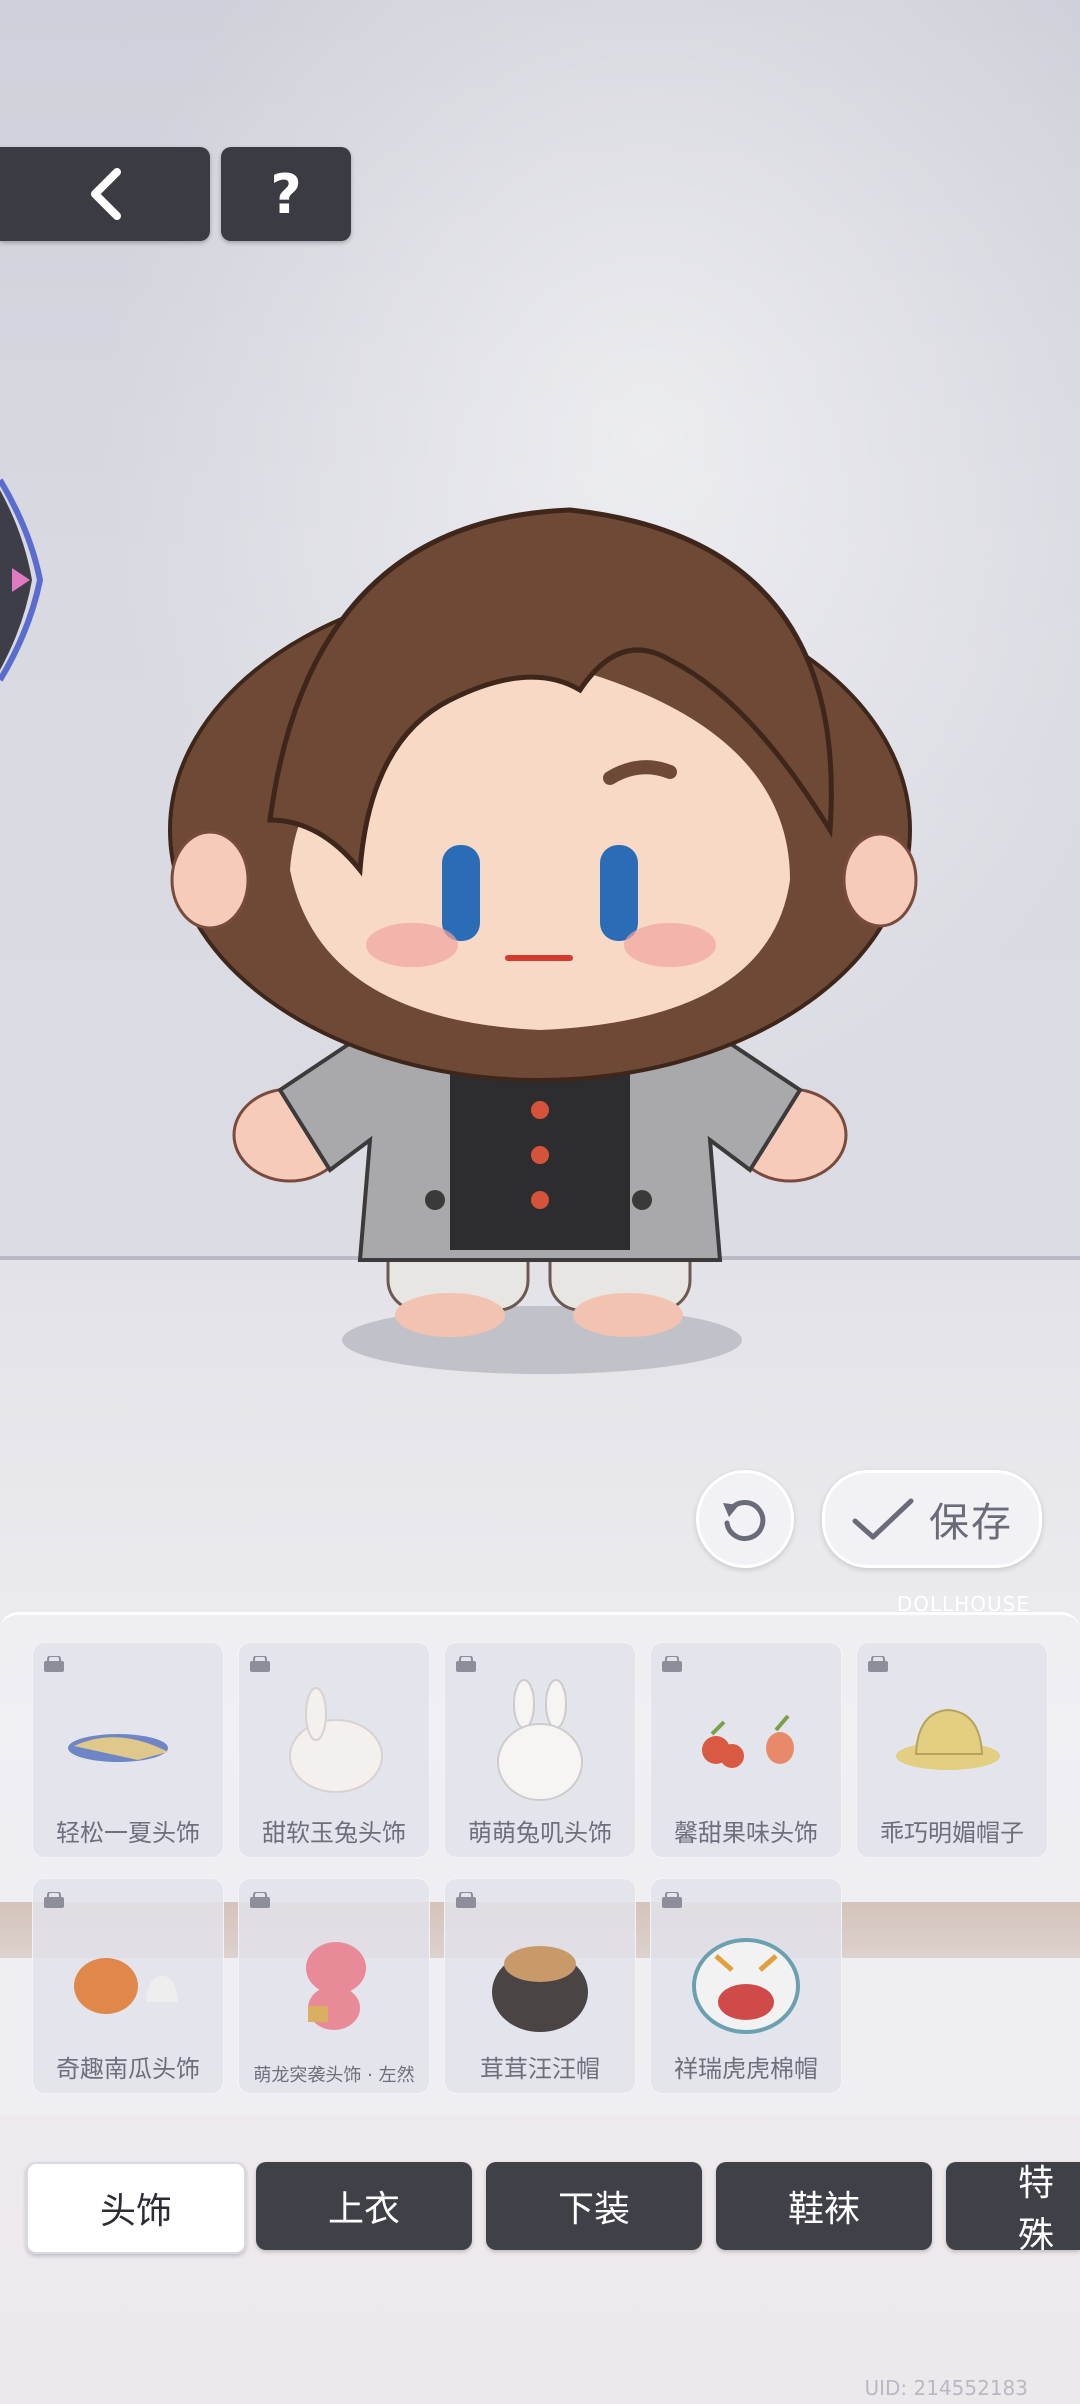 Image resolution: width=1080 pixels, height=2404 pixels. Describe the element at coordinates (540, 2069) in the screenshot. I see `item-label: 茸茸汪汪帽` at that location.